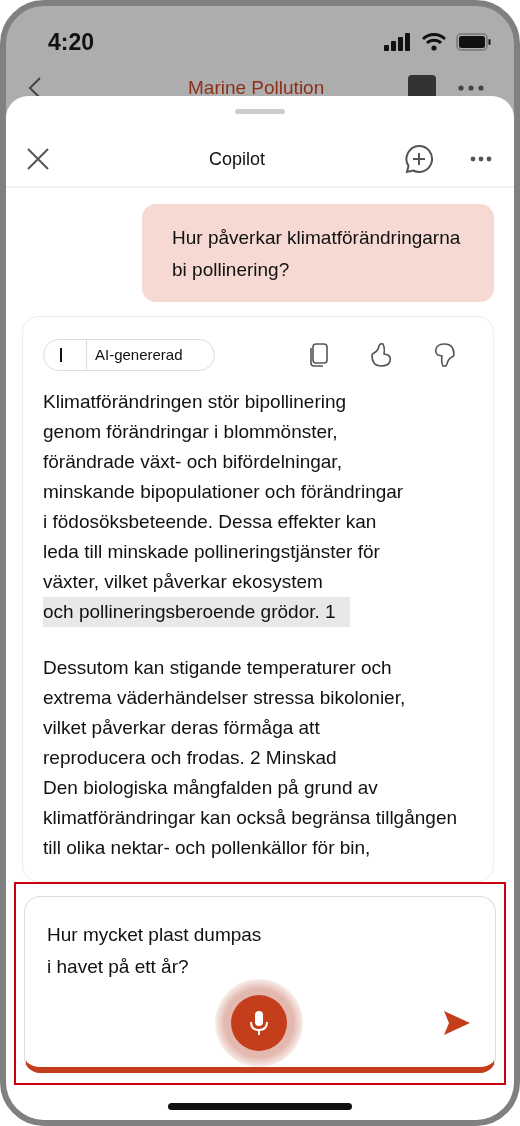  I want to click on message-field: Hur mycket plast dumpas i havet på ett år?, so click(260, 984).